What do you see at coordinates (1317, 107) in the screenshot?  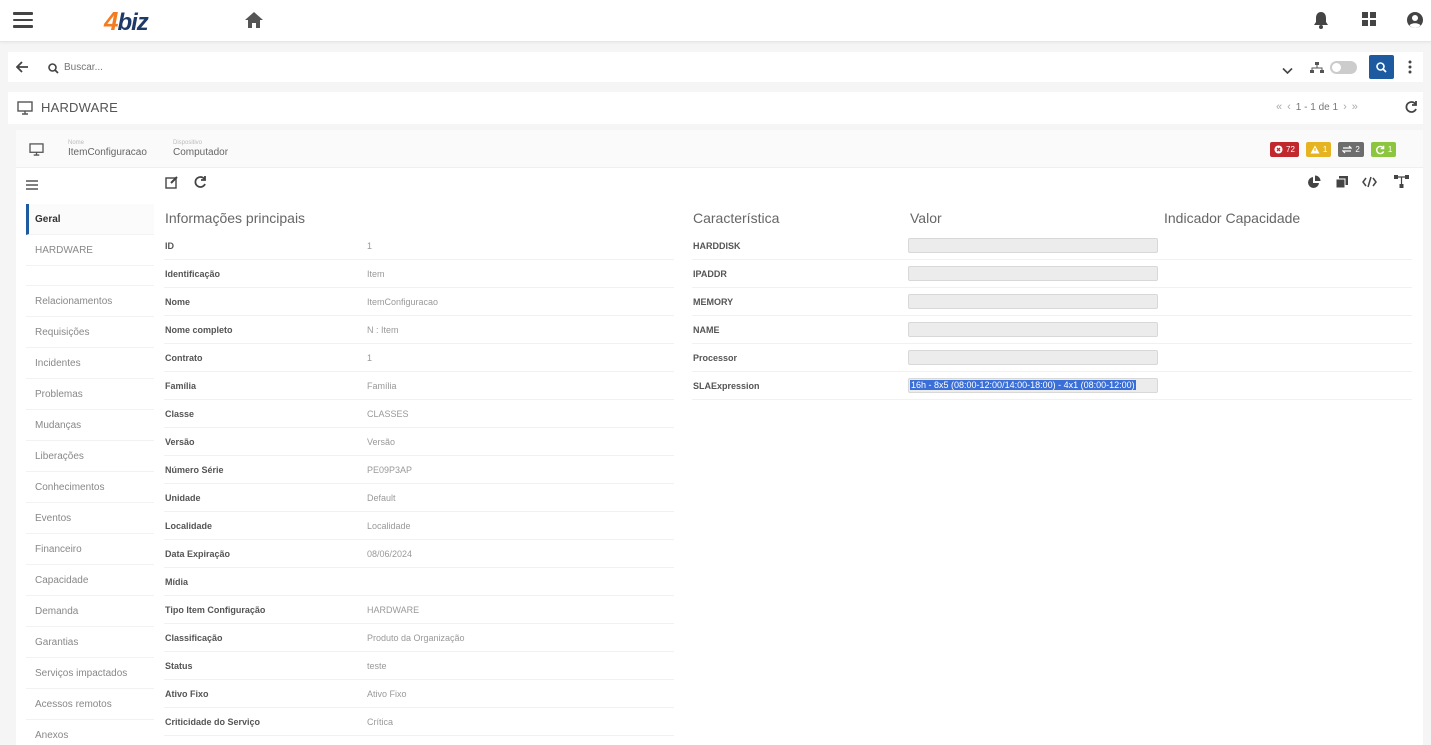 I see `pagination: « ‹ 1 - 1 de 1 › »` at bounding box center [1317, 107].